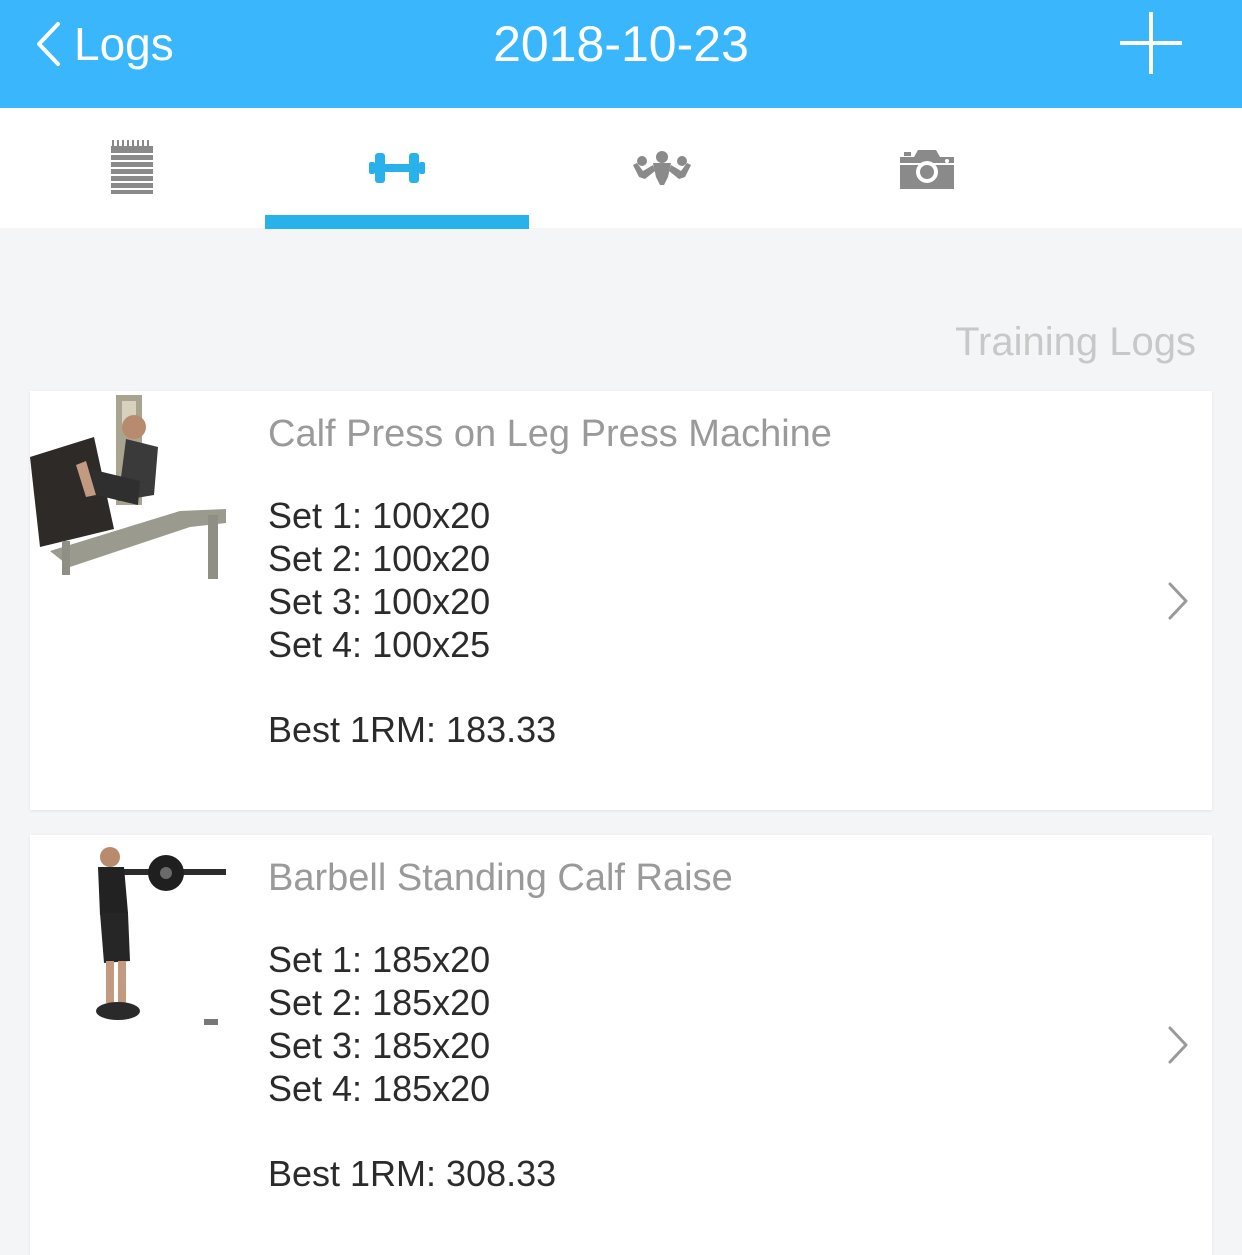 This screenshot has width=1242, height=1255. I want to click on tab-bar, so click(621, 168).